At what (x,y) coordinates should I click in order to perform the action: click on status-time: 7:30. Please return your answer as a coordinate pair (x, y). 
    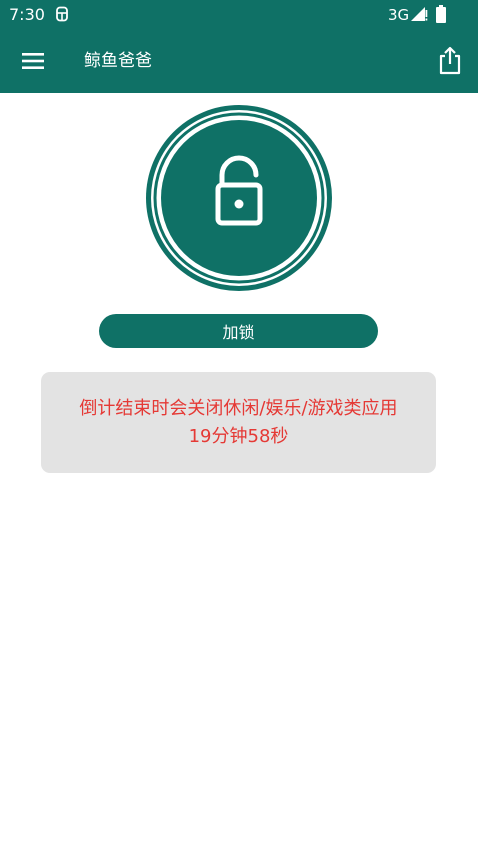
    Looking at the image, I should click on (27, 14).